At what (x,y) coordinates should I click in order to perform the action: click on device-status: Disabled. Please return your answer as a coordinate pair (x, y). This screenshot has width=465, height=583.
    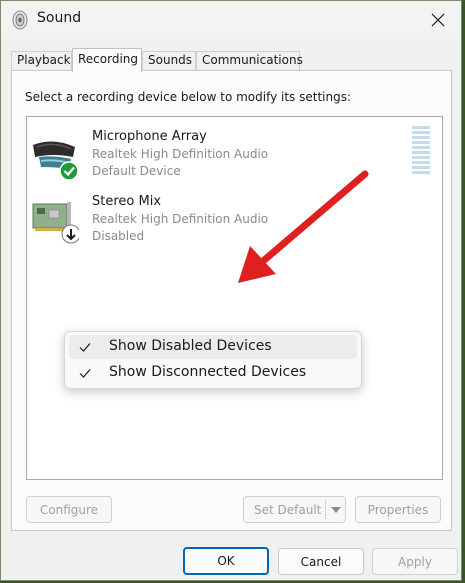
    Looking at the image, I should click on (118, 236).